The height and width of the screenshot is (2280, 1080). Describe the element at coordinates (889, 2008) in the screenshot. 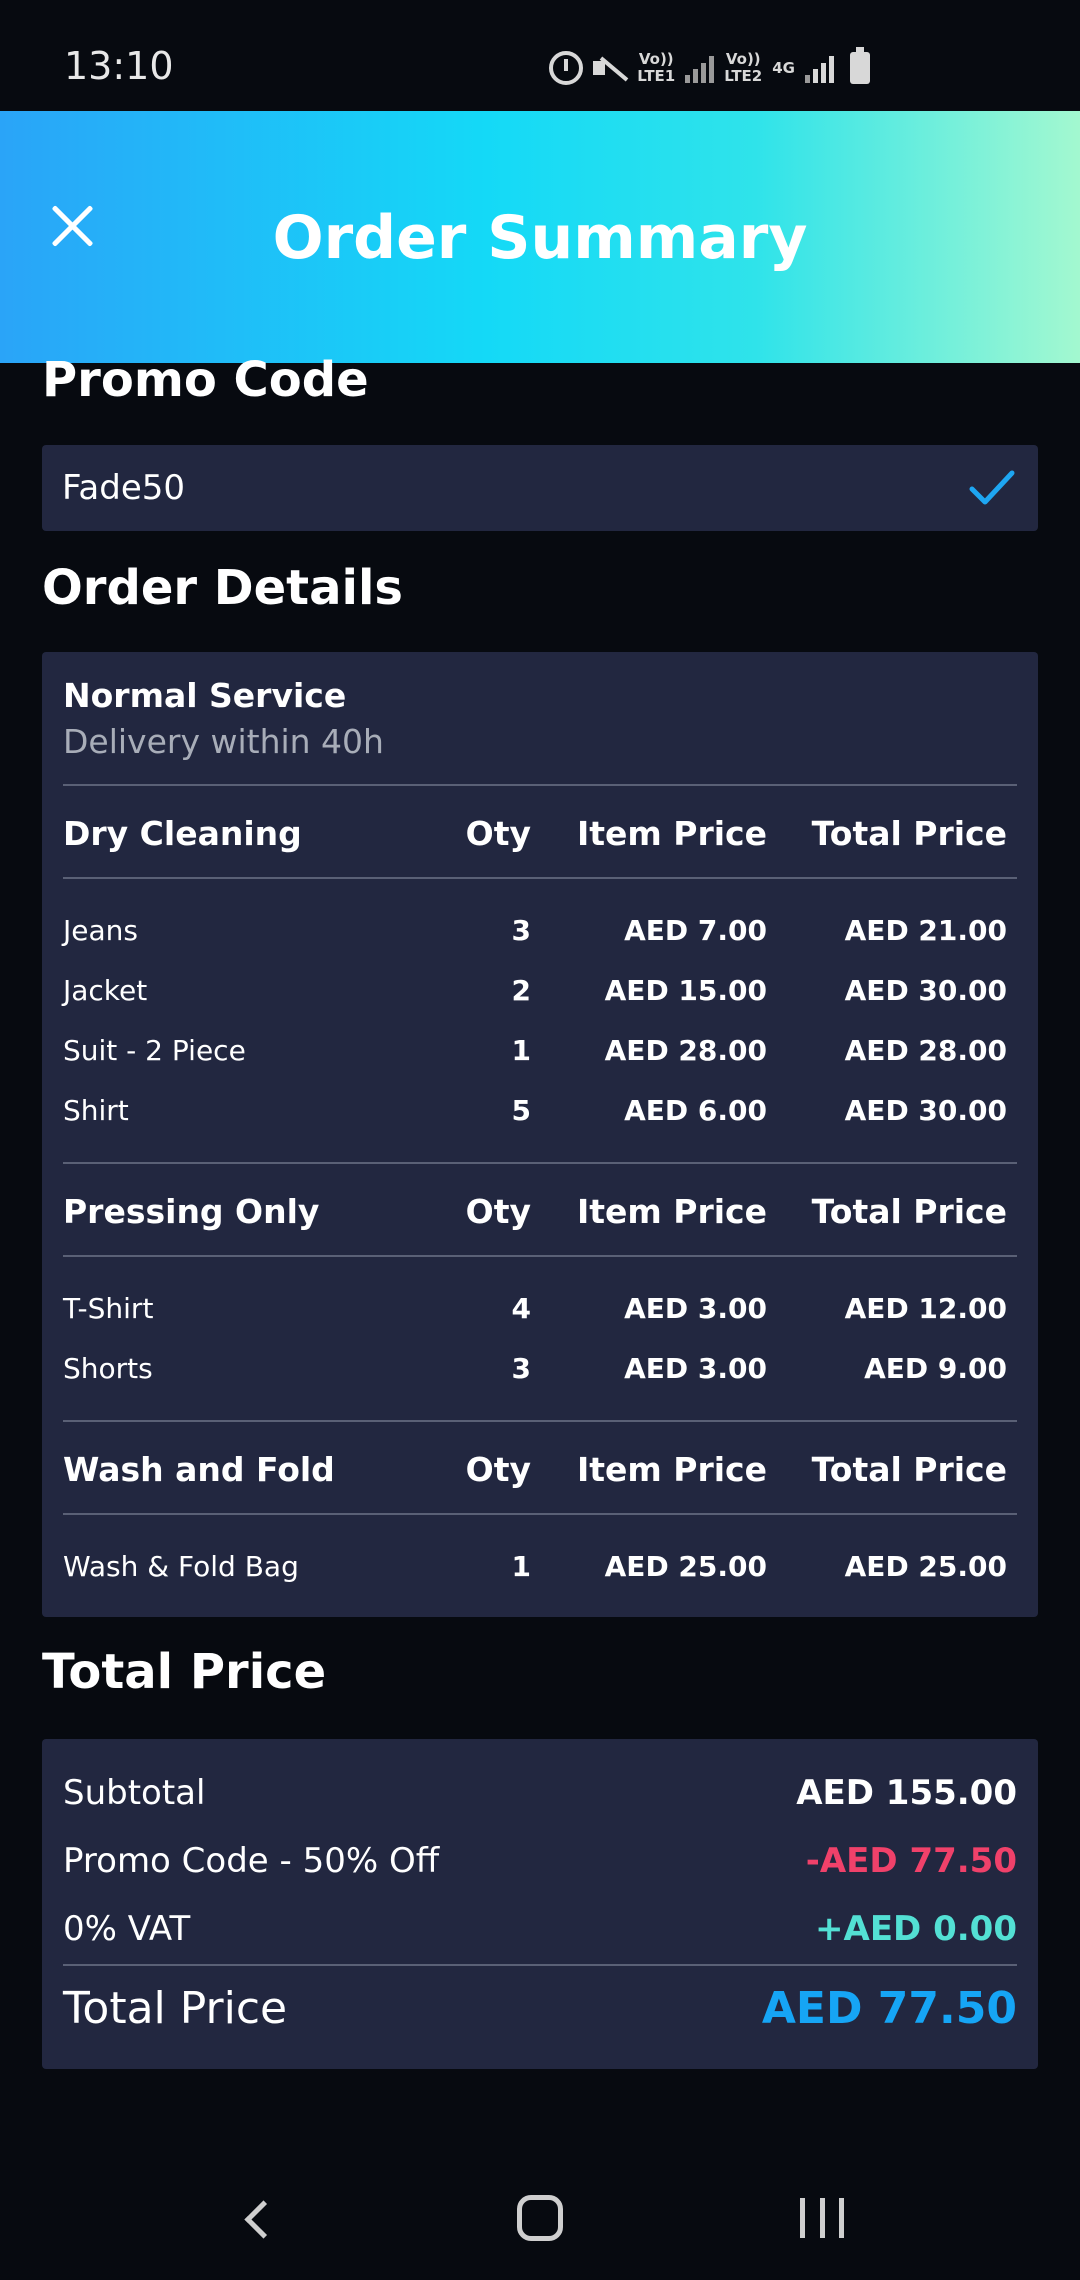

I see `grand-total-value: AED 77.50` at that location.